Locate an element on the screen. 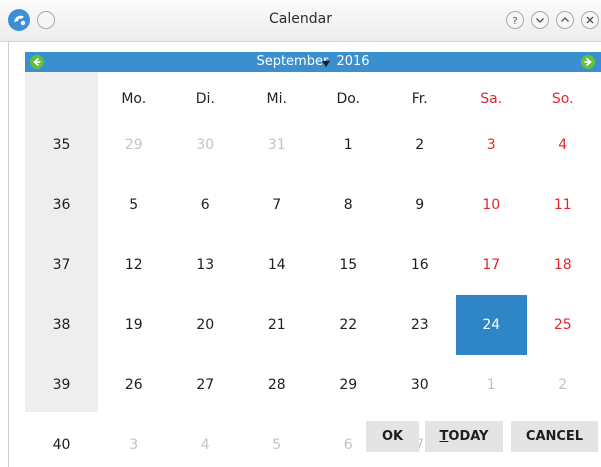 This screenshot has height=467, width=601. close-button is located at coordinates (590, 20).